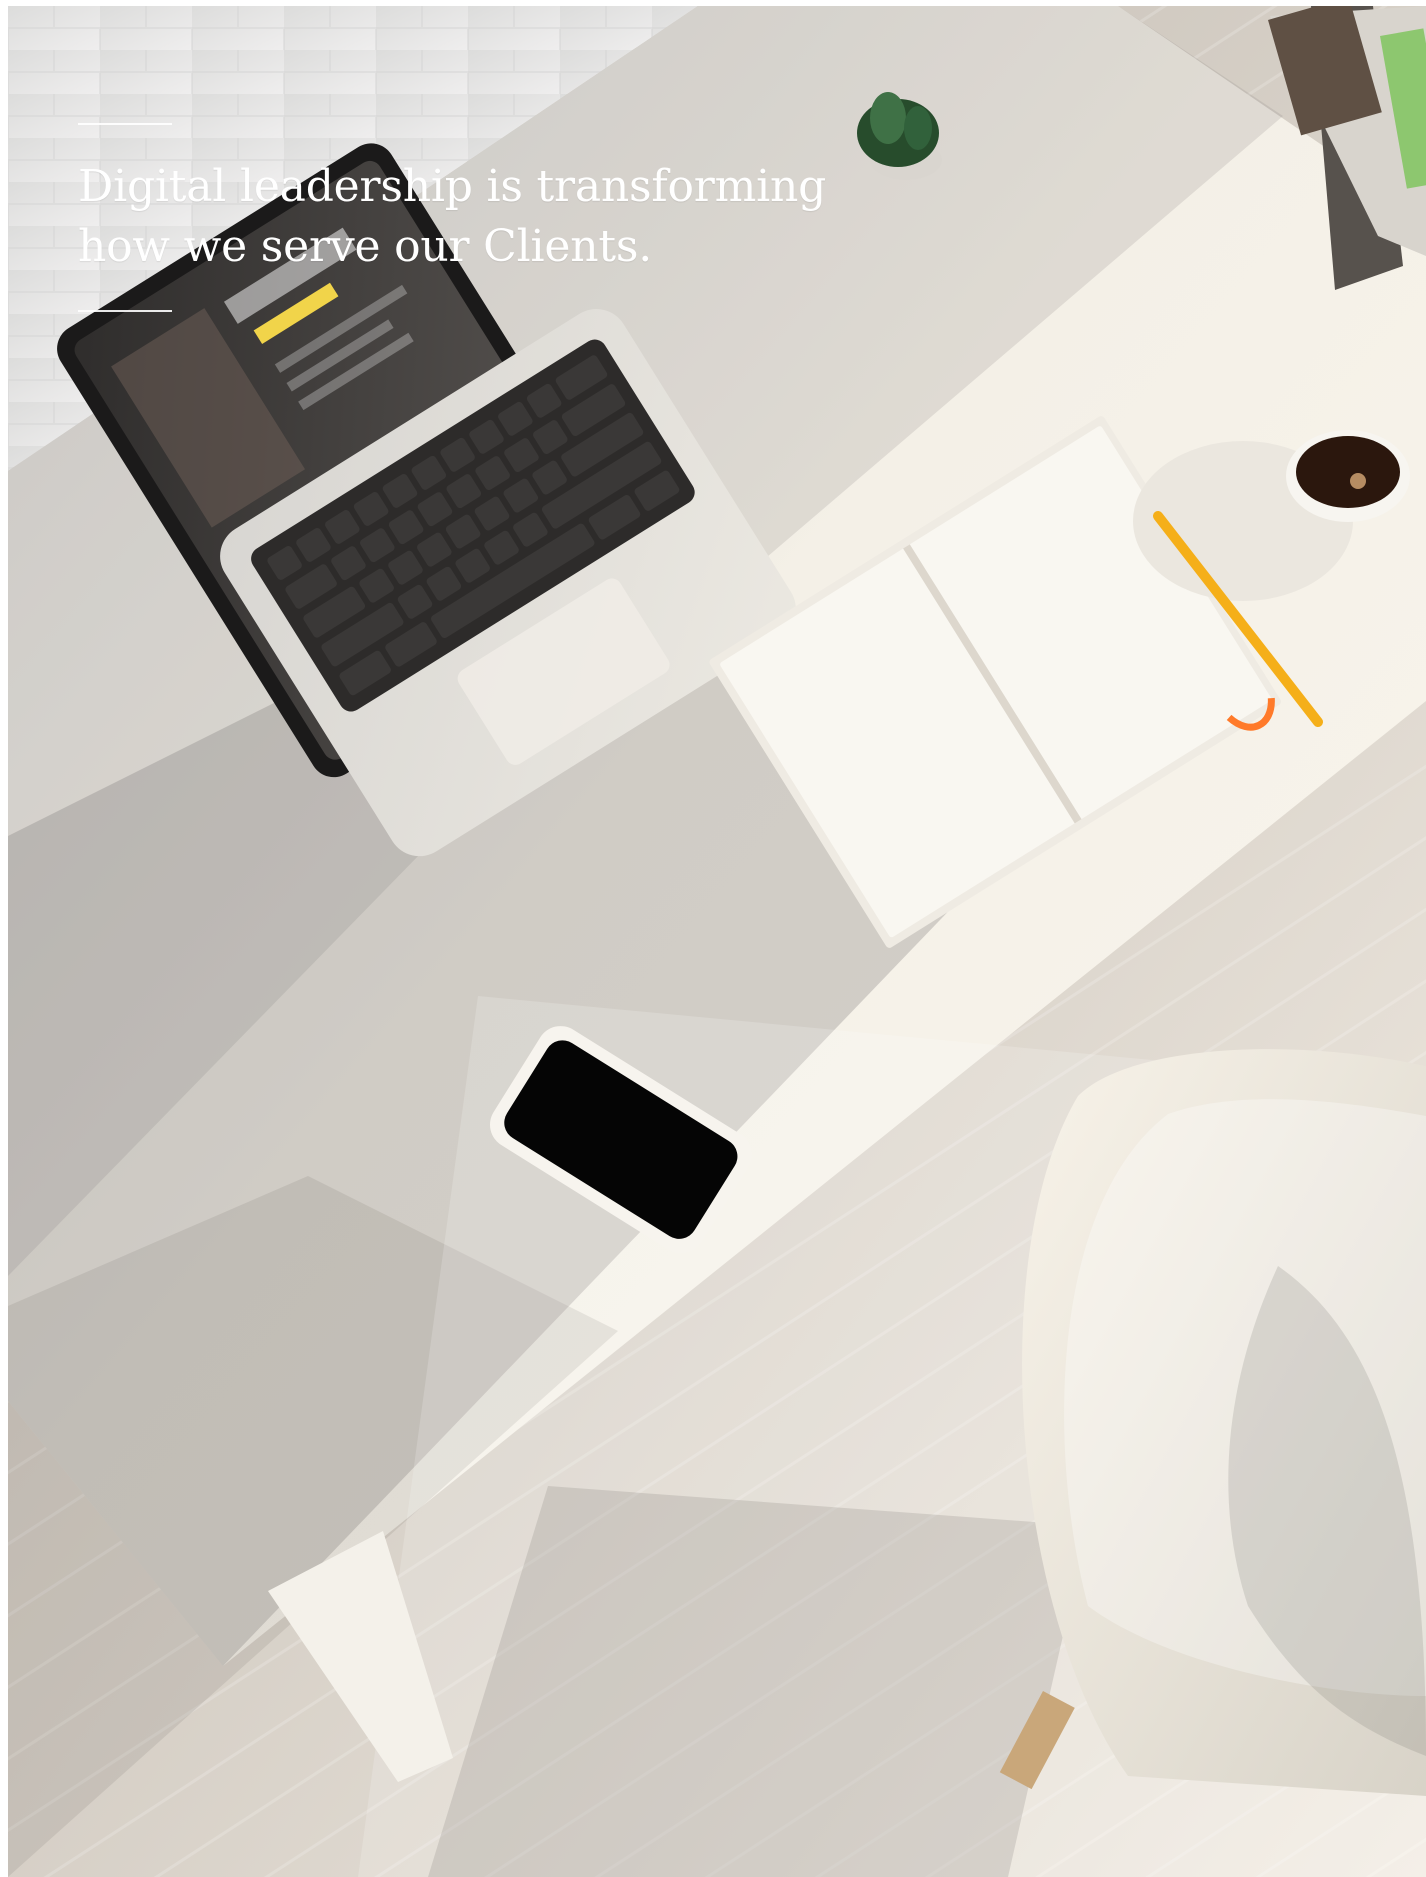  What do you see at coordinates (125, 311) in the screenshot?
I see `headline-bottom-rule` at bounding box center [125, 311].